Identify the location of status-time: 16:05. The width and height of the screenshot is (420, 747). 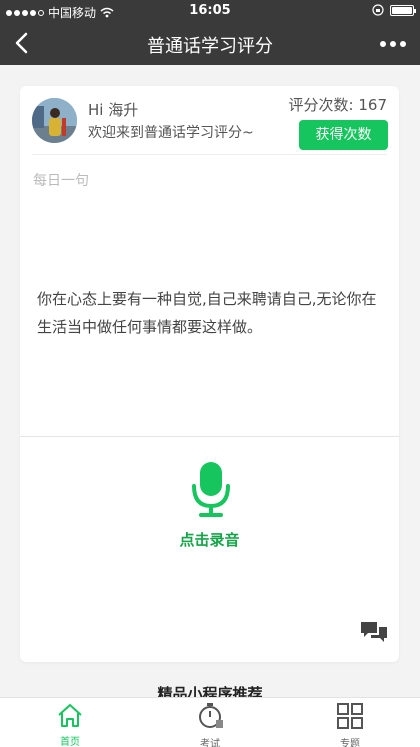
(210, 10).